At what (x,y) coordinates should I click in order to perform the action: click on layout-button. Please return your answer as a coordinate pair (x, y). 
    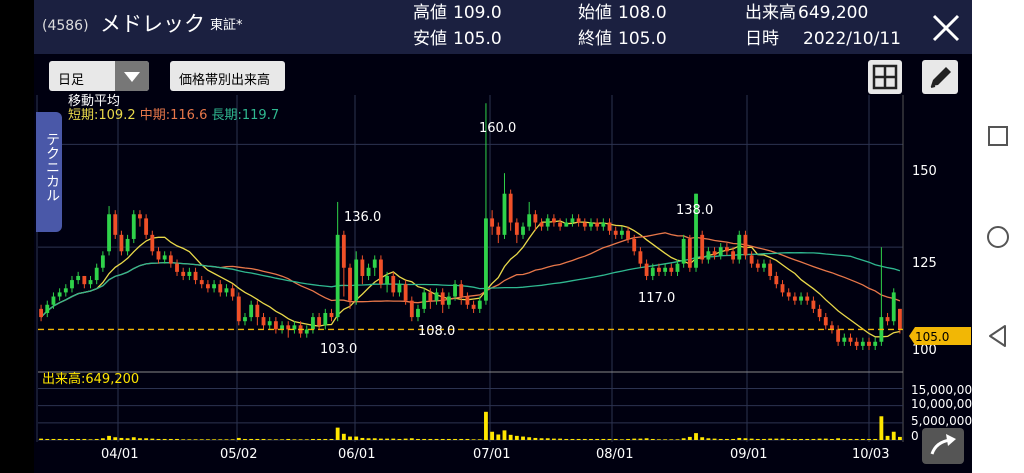
    Looking at the image, I should click on (885, 77).